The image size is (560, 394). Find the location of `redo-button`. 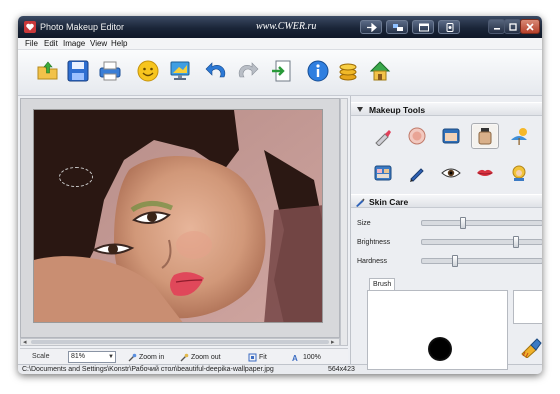

redo-button is located at coordinates (248, 71).